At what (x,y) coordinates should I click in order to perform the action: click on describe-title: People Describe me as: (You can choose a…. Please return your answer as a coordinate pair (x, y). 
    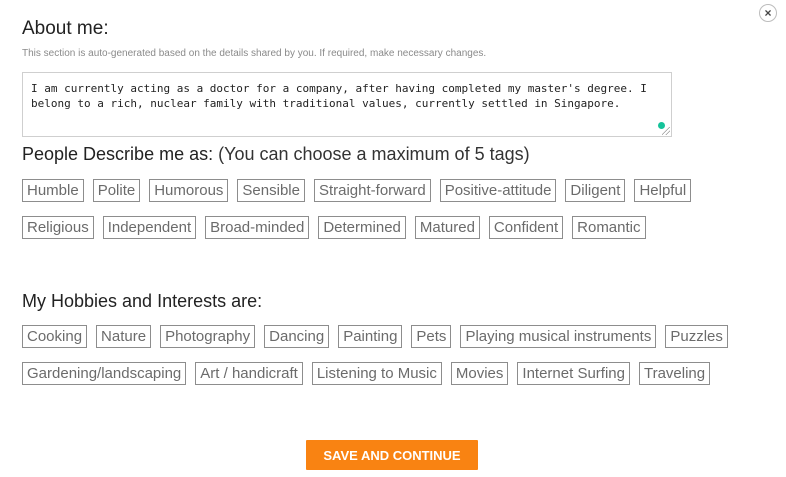
    Looking at the image, I should click on (276, 154).